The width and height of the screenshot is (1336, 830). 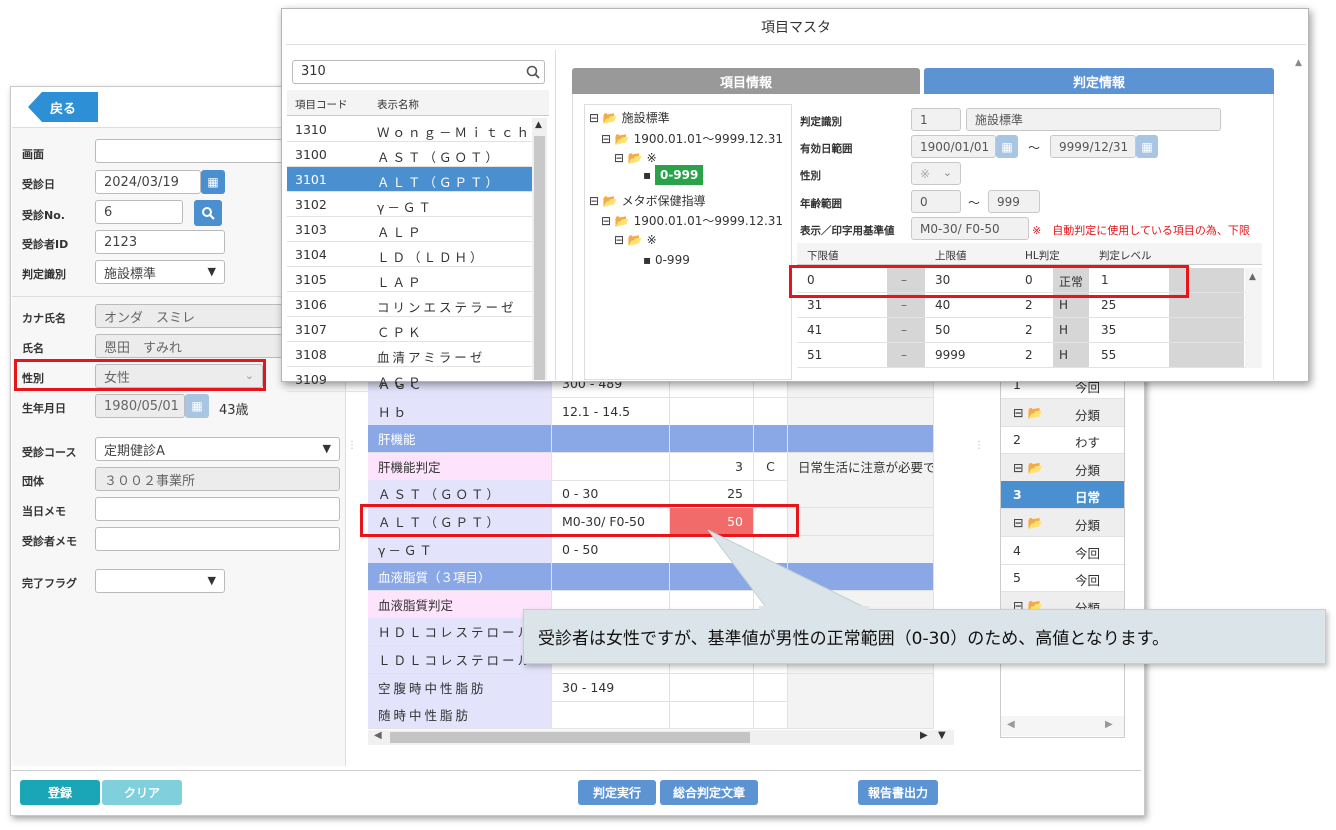 I want to click on table-row: 随時中性脂肪, so click(x=651, y=715).